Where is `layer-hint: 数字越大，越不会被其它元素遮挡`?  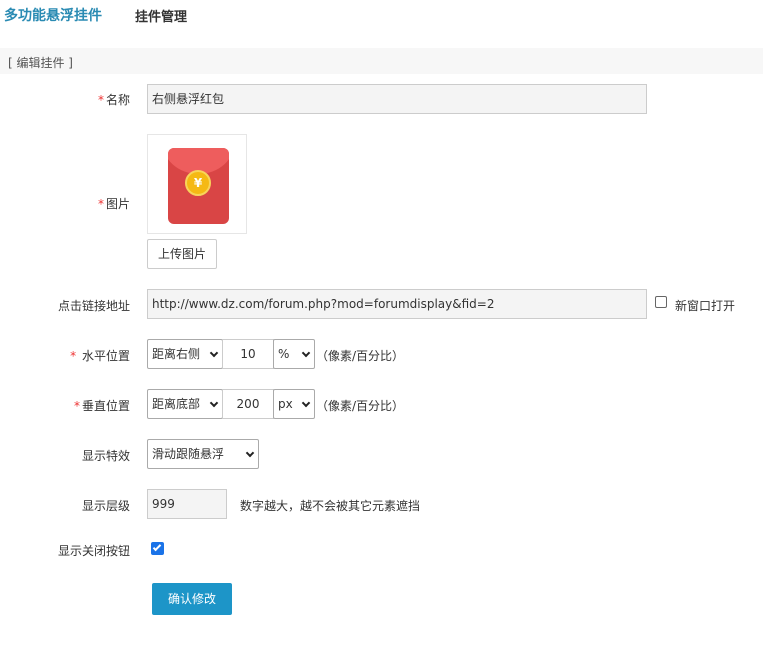
layer-hint: 数字越大，越不会被其它元素遮挡 is located at coordinates (330, 506).